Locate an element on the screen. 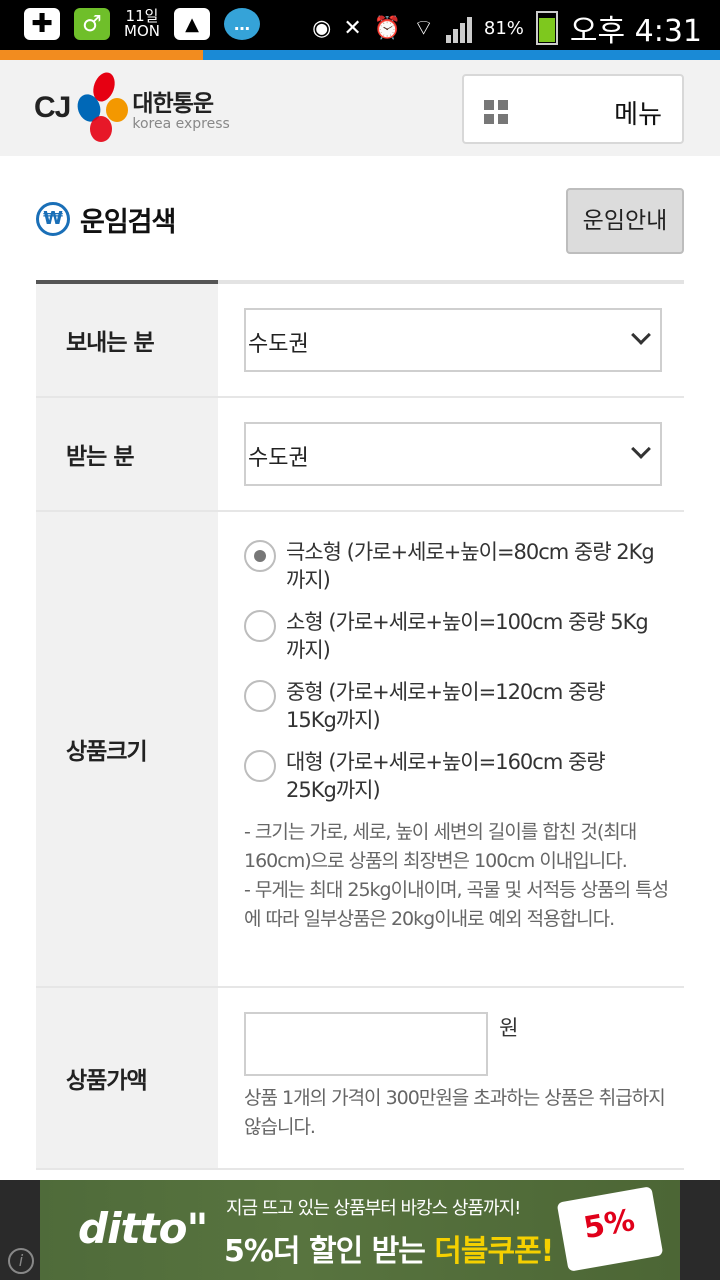  size-option-label: 소형 (가로+세로+높이=100cm 중량 5Kg까지) is located at coordinates (467, 636).